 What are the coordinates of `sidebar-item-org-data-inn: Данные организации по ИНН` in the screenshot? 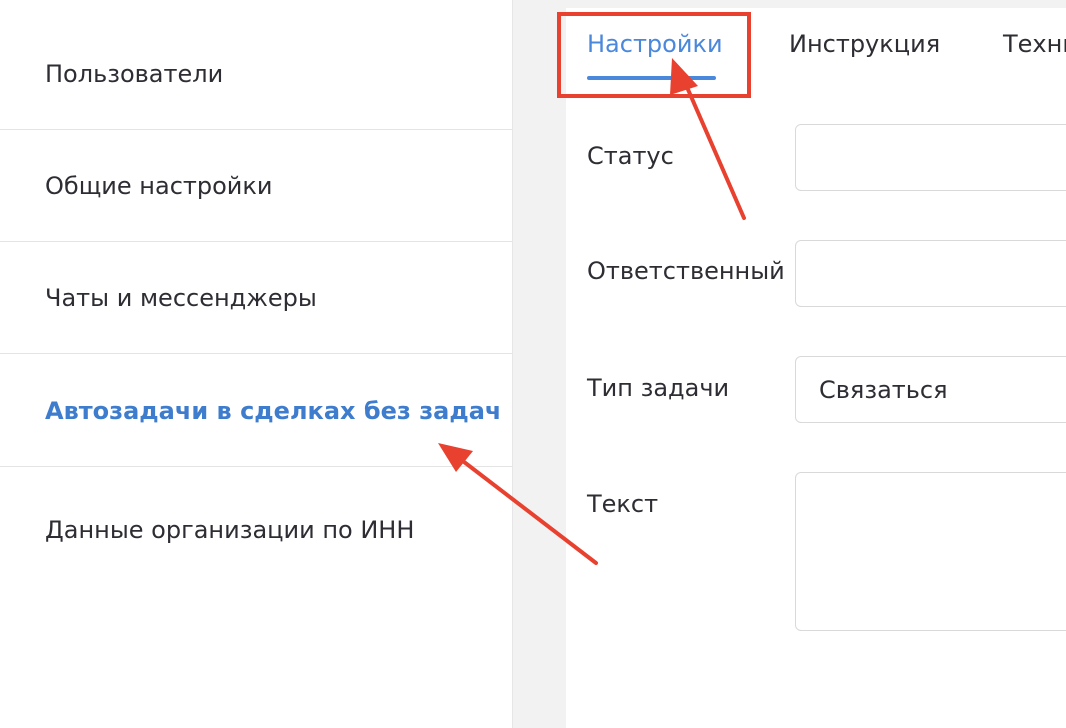 It's located at (256, 530).